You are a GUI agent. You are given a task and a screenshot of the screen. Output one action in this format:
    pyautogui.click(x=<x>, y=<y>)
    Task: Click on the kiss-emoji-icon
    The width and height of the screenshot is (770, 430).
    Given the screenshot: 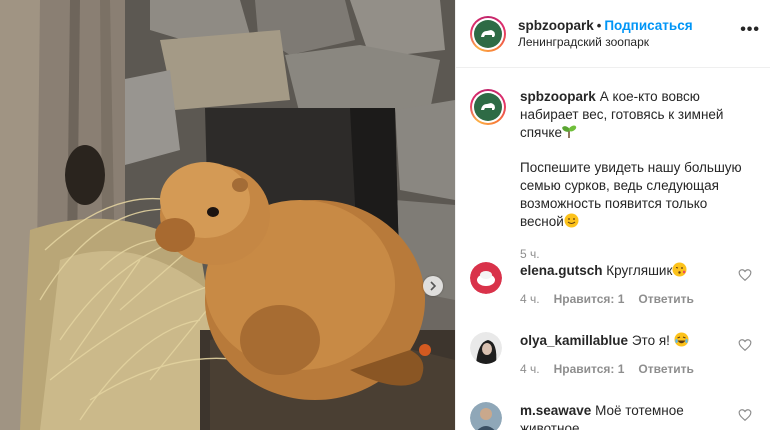 What is the action you would take?
    pyautogui.click(x=679, y=269)
    